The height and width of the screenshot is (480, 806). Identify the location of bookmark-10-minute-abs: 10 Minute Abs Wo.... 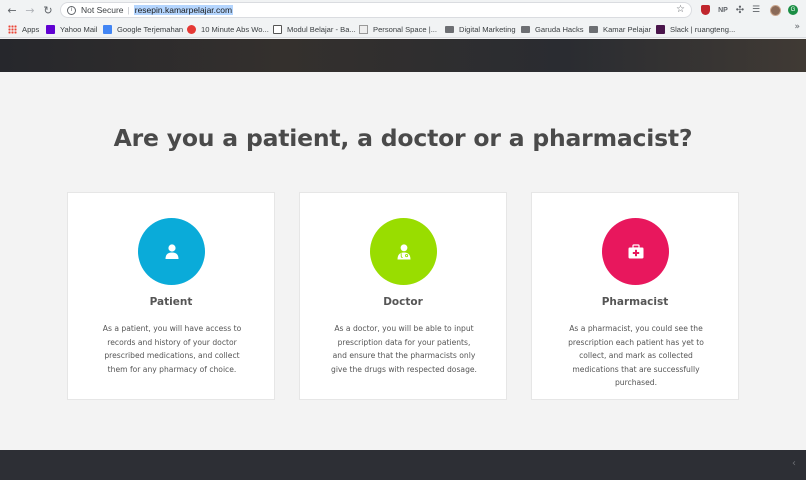
(228, 29).